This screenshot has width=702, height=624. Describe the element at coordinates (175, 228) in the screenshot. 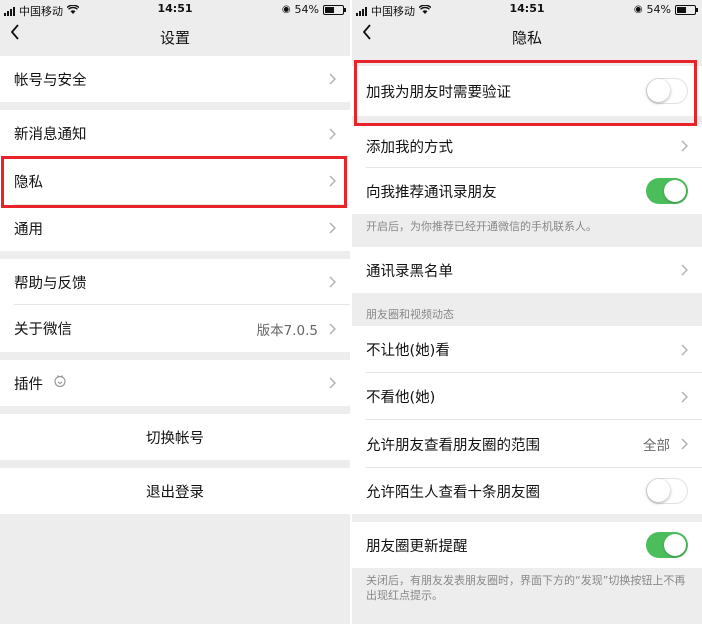

I see `menu-item-general: 通用` at that location.